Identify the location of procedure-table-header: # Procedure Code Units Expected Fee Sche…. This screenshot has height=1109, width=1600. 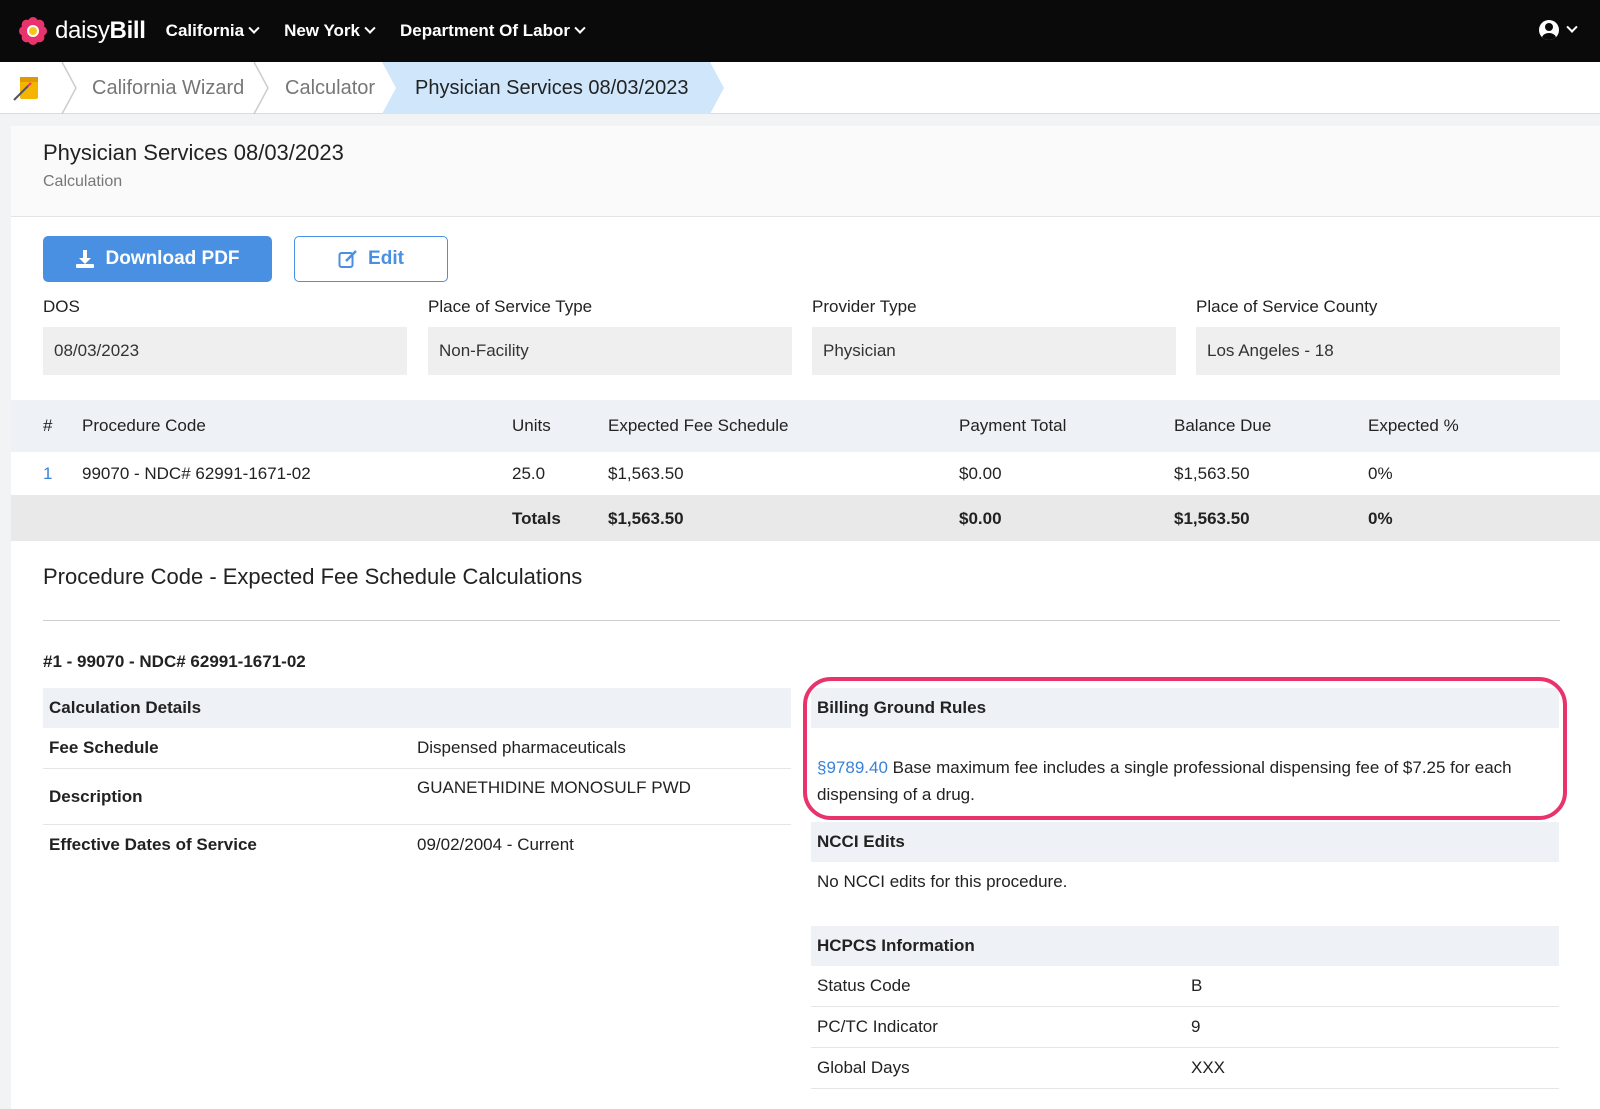
(805, 426).